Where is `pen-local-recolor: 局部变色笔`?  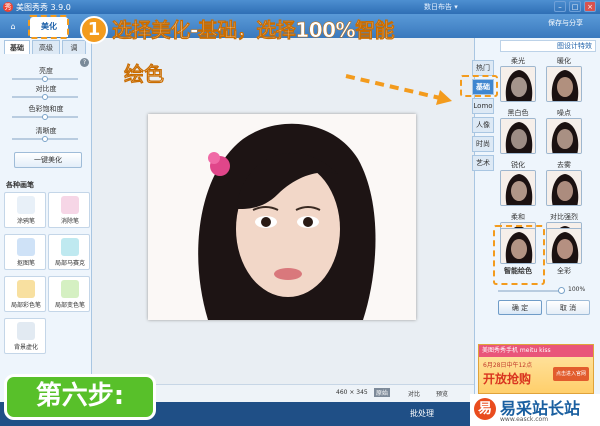
pen-local-recolor: 局部变色笔 is located at coordinates (69, 294).